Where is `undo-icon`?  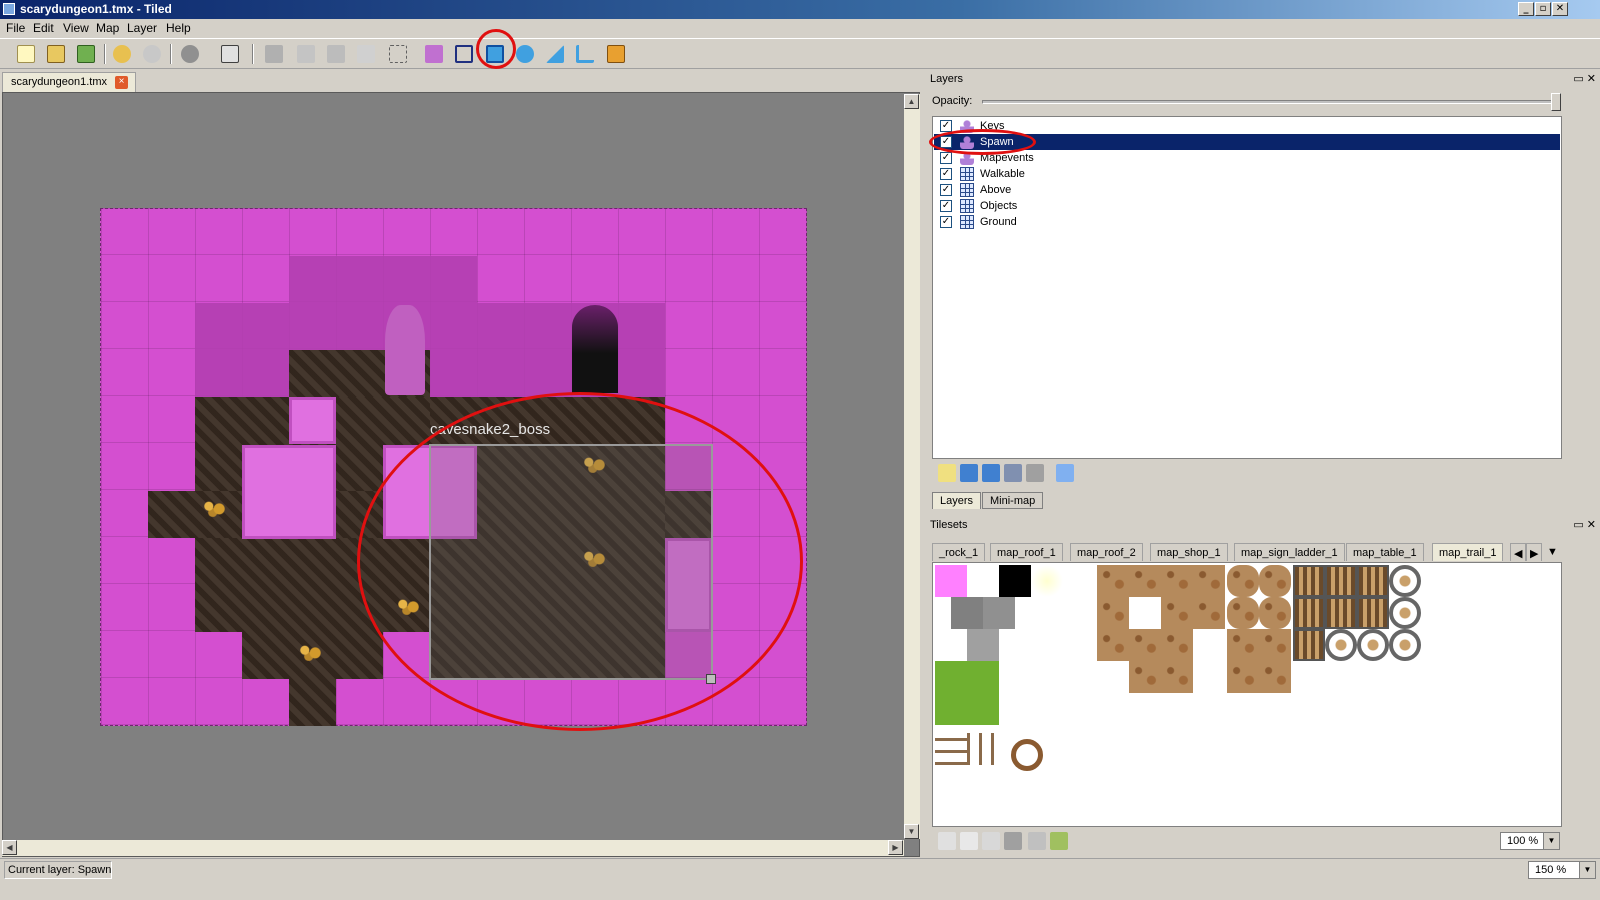
undo-icon is located at coordinates (122, 54).